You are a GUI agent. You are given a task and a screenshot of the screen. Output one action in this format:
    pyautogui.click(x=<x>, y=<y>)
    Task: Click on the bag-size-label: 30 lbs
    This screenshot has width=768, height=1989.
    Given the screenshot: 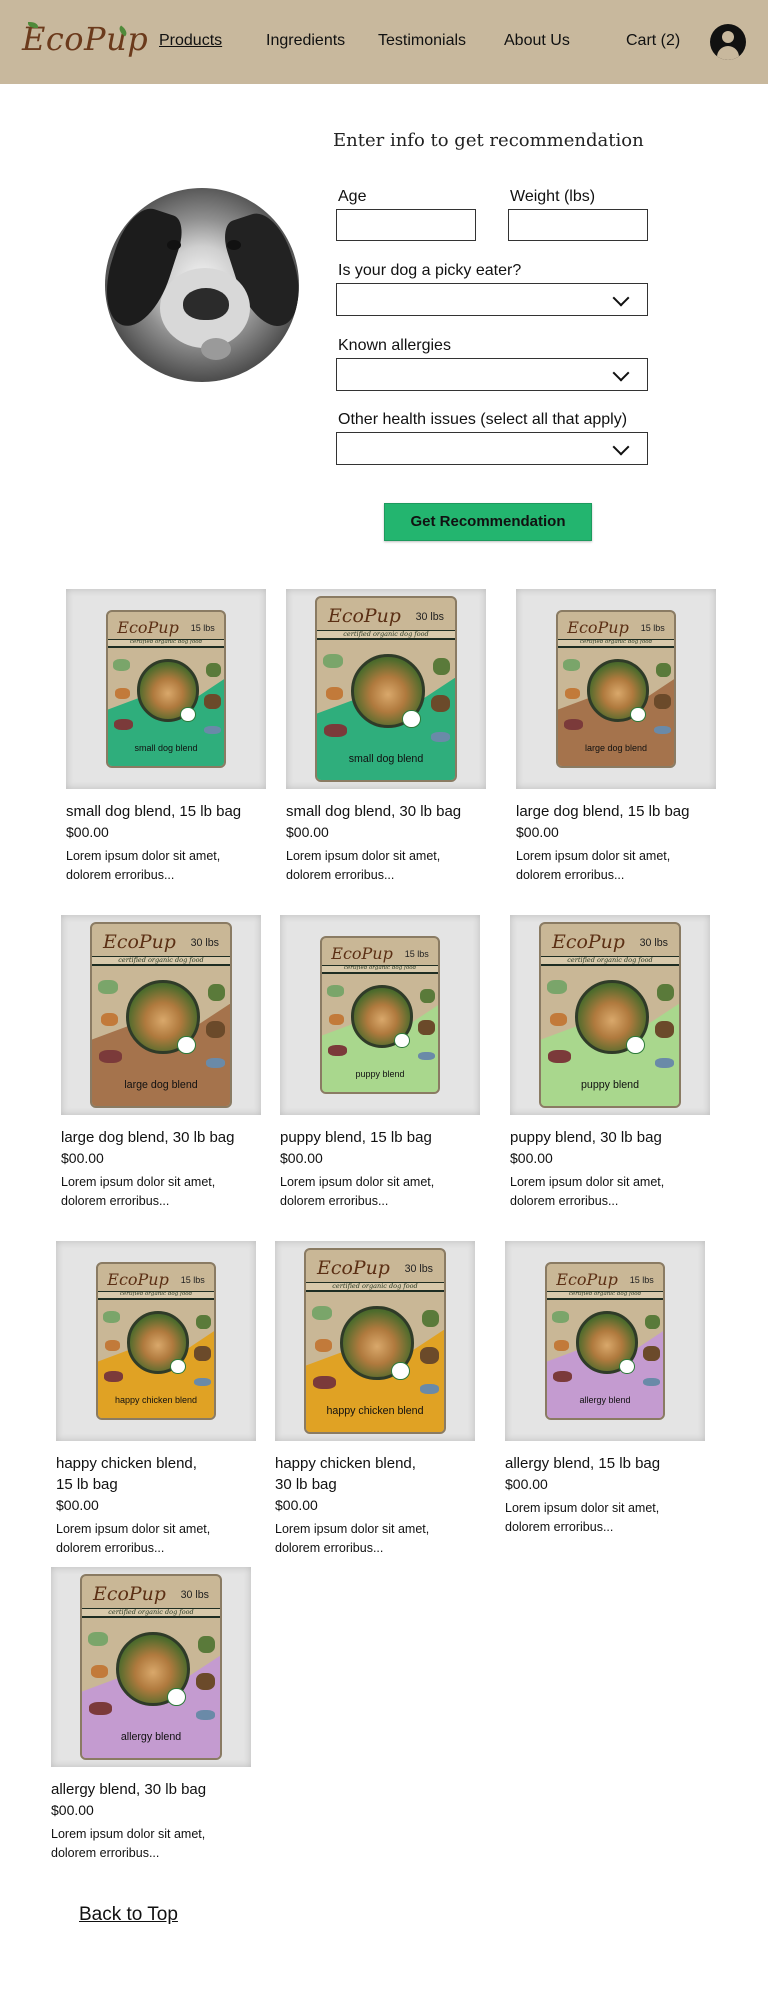 What is the action you would take?
    pyautogui.click(x=194, y=1594)
    